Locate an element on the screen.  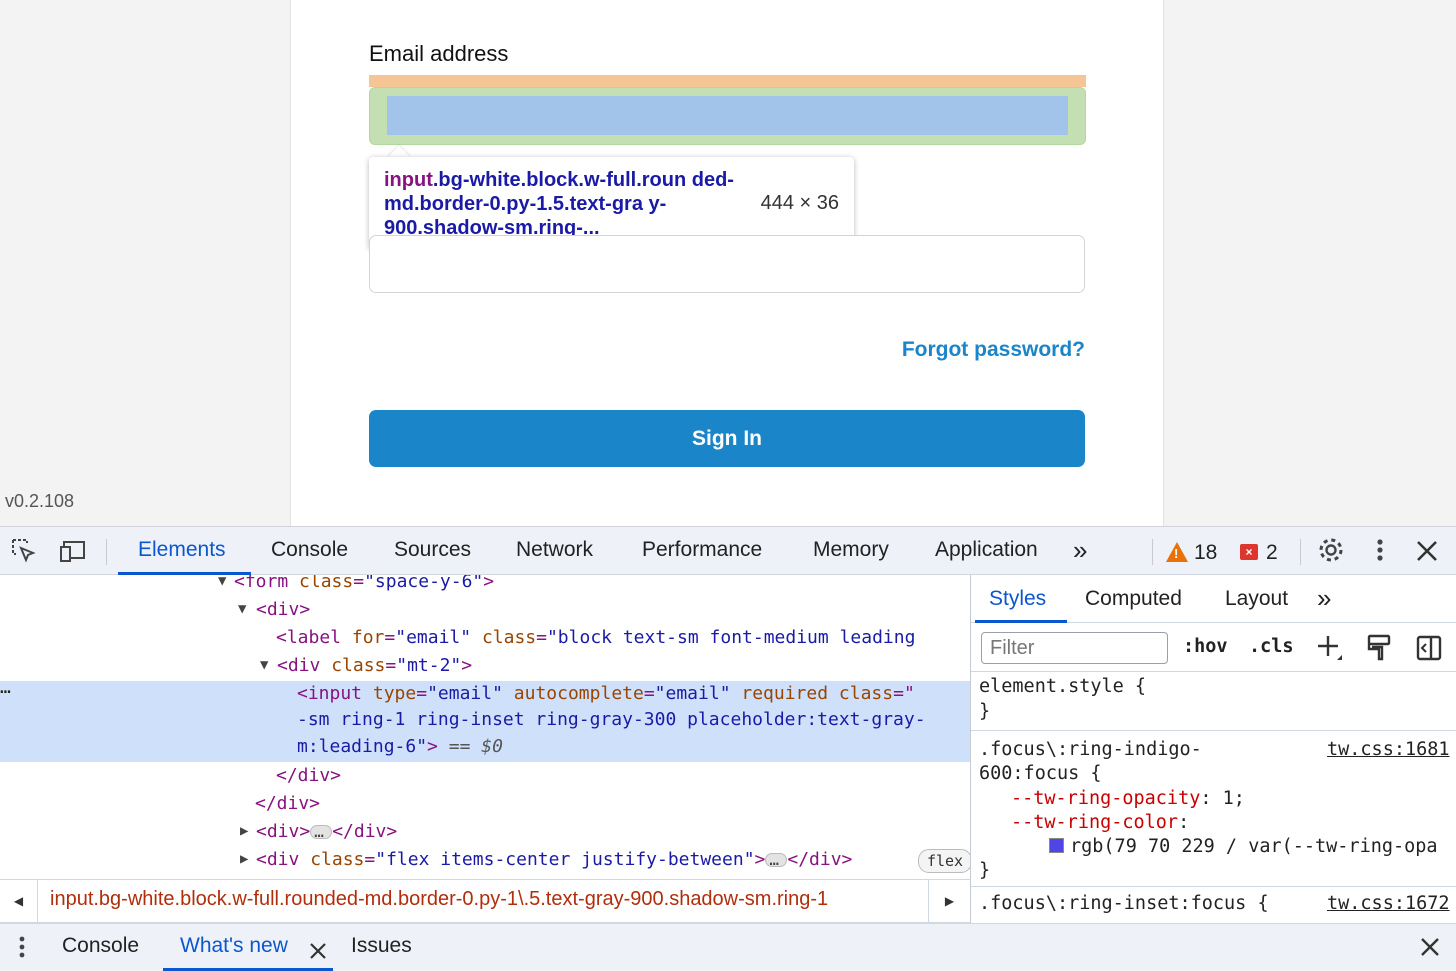
breadcrumb-scroll-left-icon: ◀ is located at coordinates (19, 901).